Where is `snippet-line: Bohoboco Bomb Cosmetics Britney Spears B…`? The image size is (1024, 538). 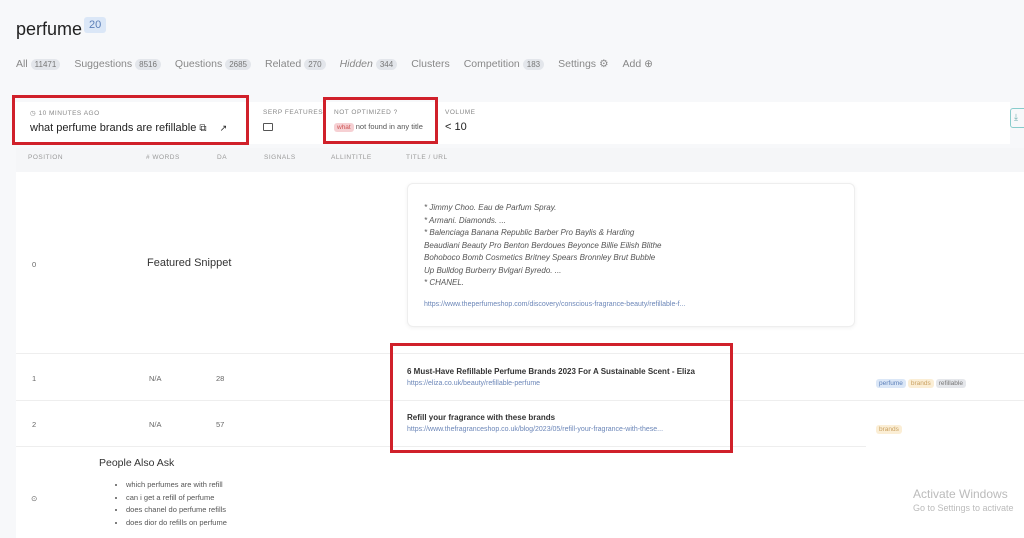
snippet-line: Bohoboco Bomb Cosmetics Britney Spears B… is located at coordinates (540, 257).